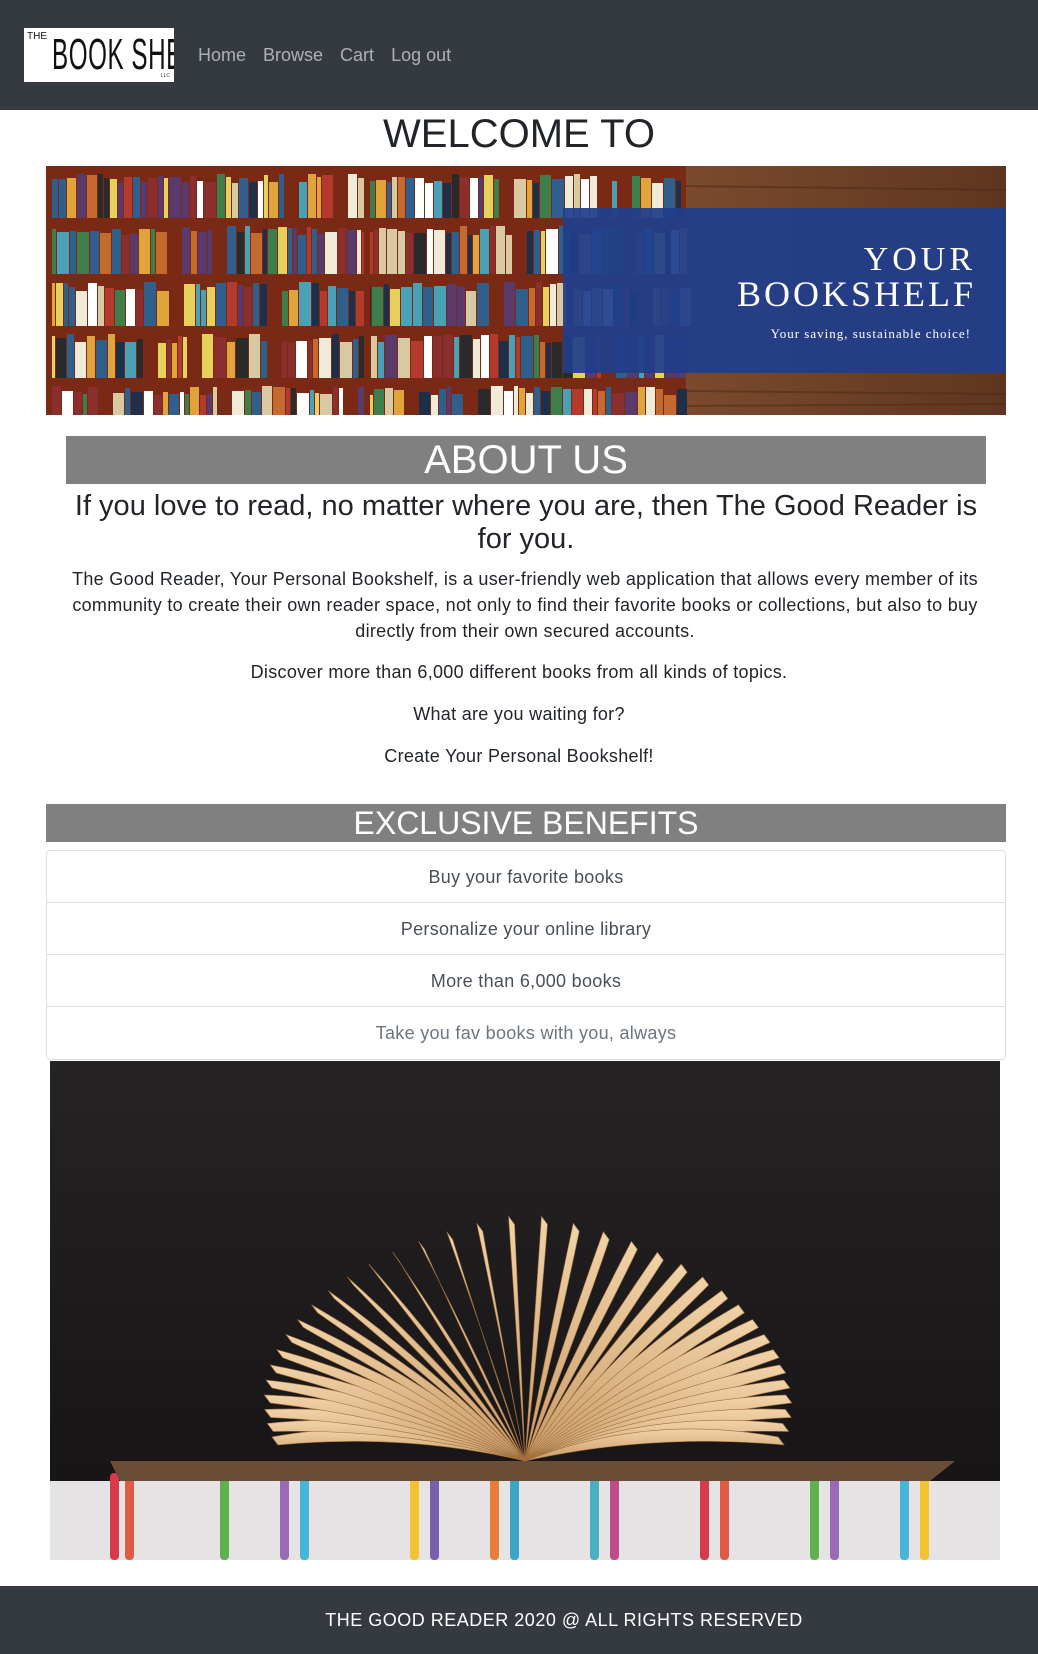 The width and height of the screenshot is (1038, 1654). Describe the element at coordinates (526, 929) in the screenshot. I see `benefit-item: Personalize your online library` at that location.